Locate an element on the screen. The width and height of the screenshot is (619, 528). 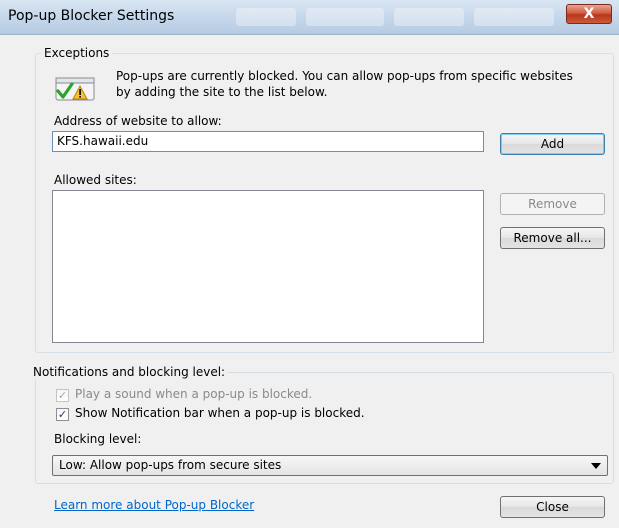
exceptions-group-label: Exceptions is located at coordinates (77, 53).